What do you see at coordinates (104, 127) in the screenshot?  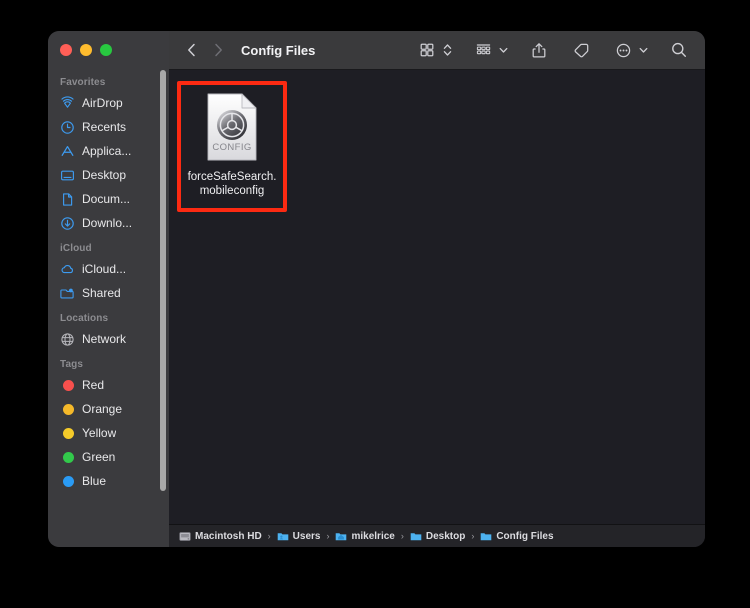 I see `sidebar-item-label: Recents` at bounding box center [104, 127].